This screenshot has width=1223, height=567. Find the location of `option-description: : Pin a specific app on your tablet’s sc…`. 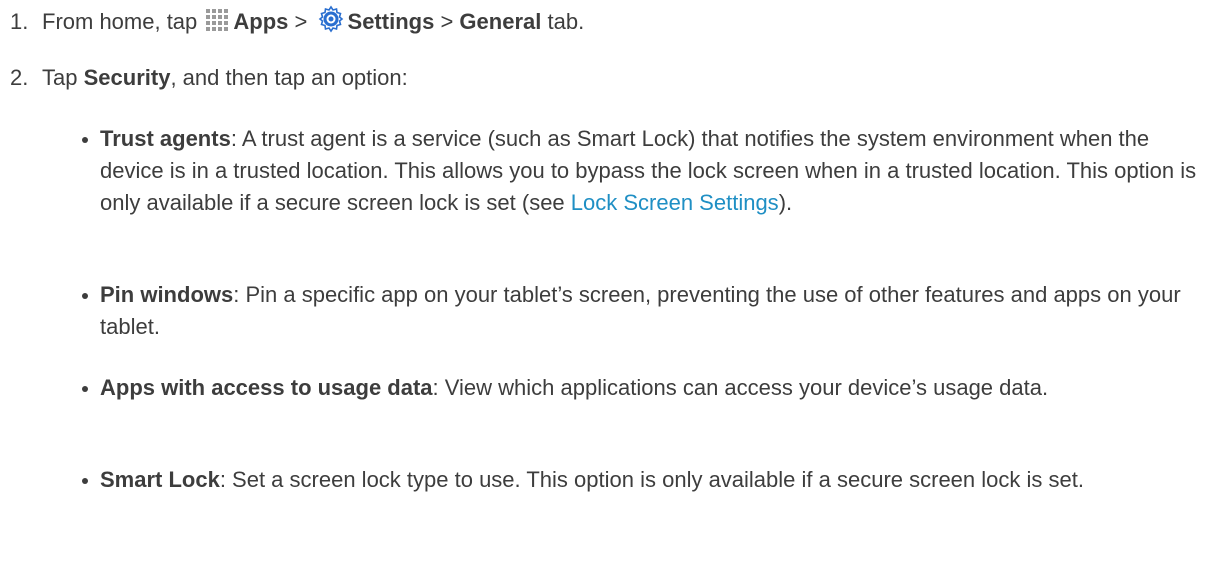

option-description: : Pin a specific app on your tablet’s sc… is located at coordinates (640, 310).